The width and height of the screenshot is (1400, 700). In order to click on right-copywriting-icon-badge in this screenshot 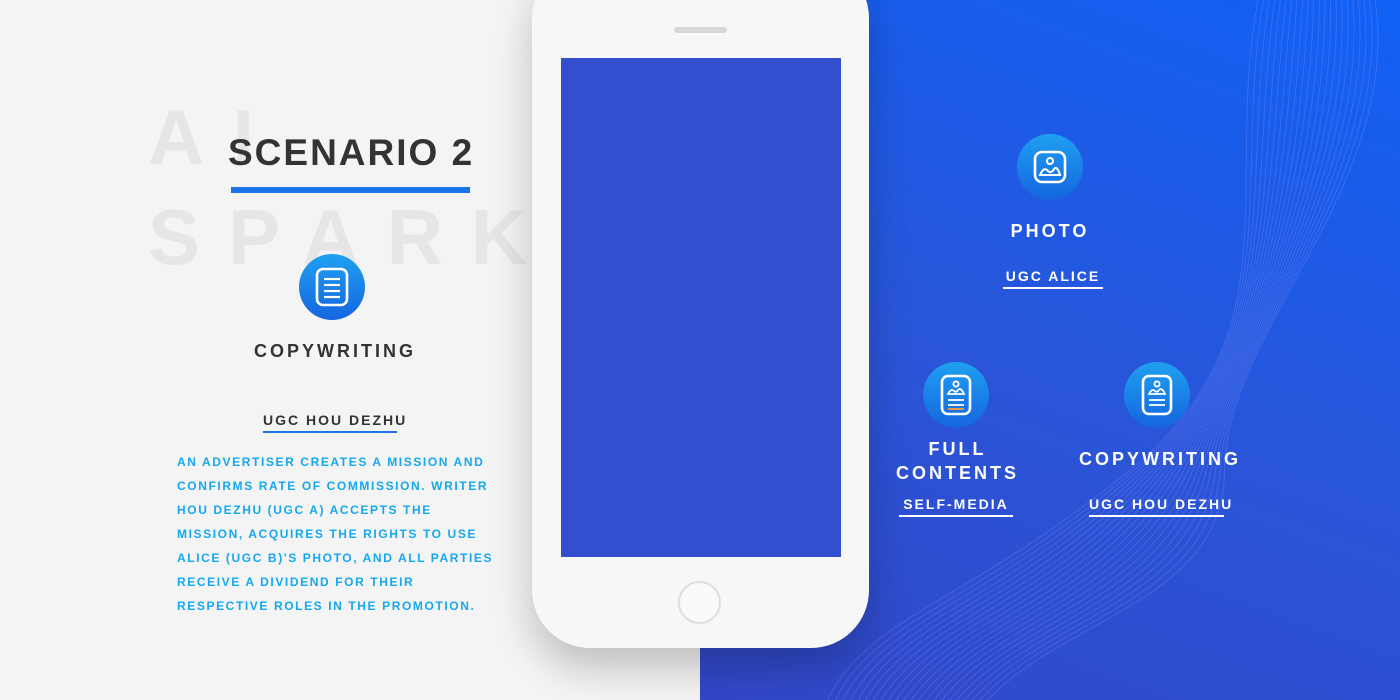, I will do `click(1157, 395)`.